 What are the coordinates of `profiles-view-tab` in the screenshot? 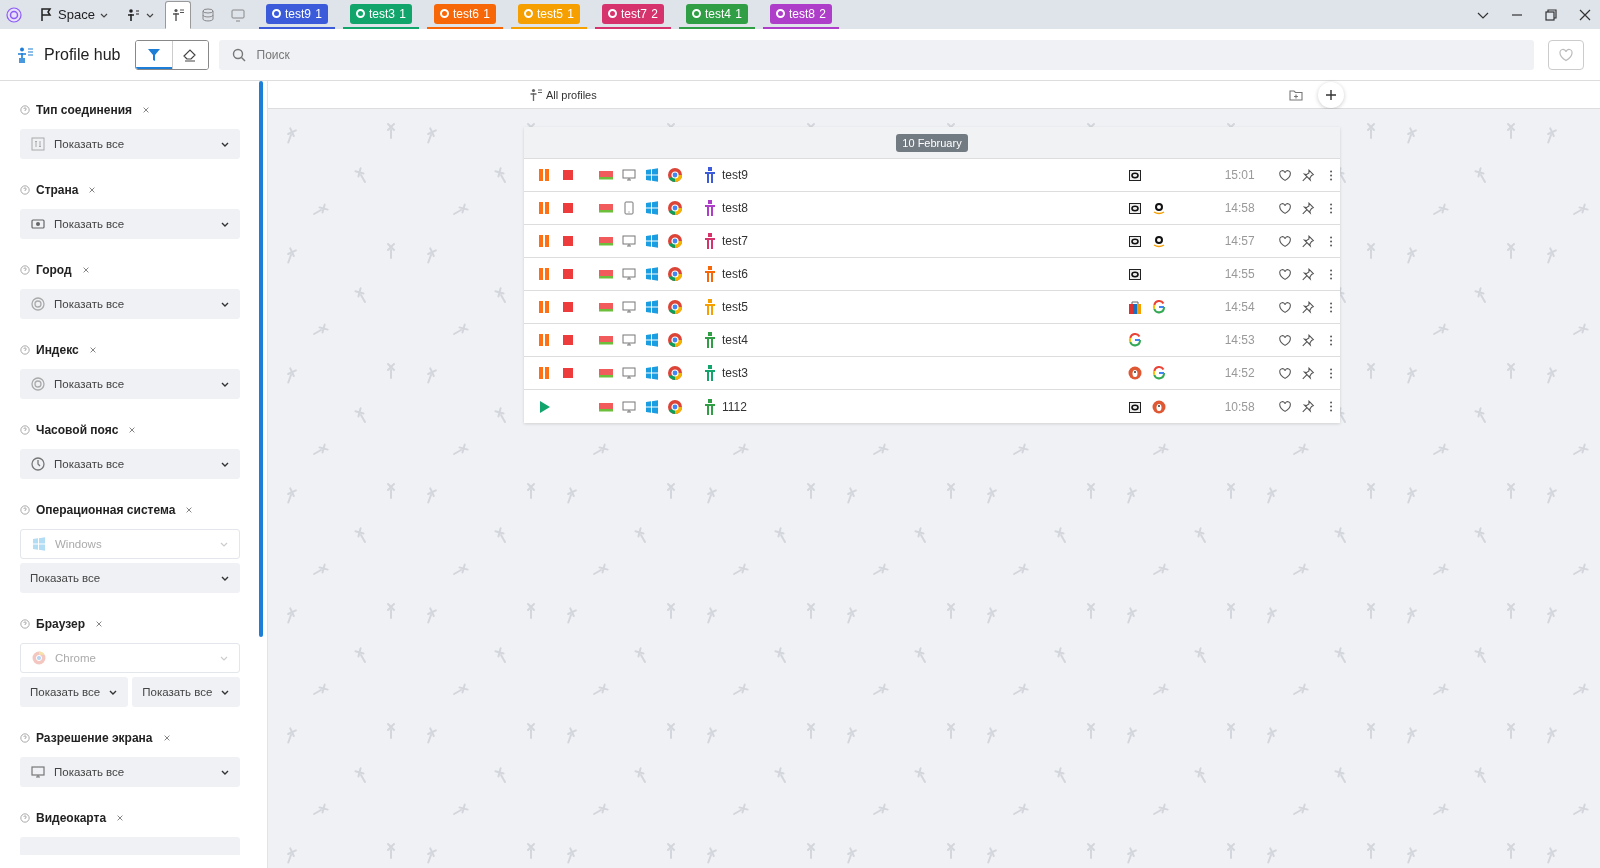 It's located at (177, 14).